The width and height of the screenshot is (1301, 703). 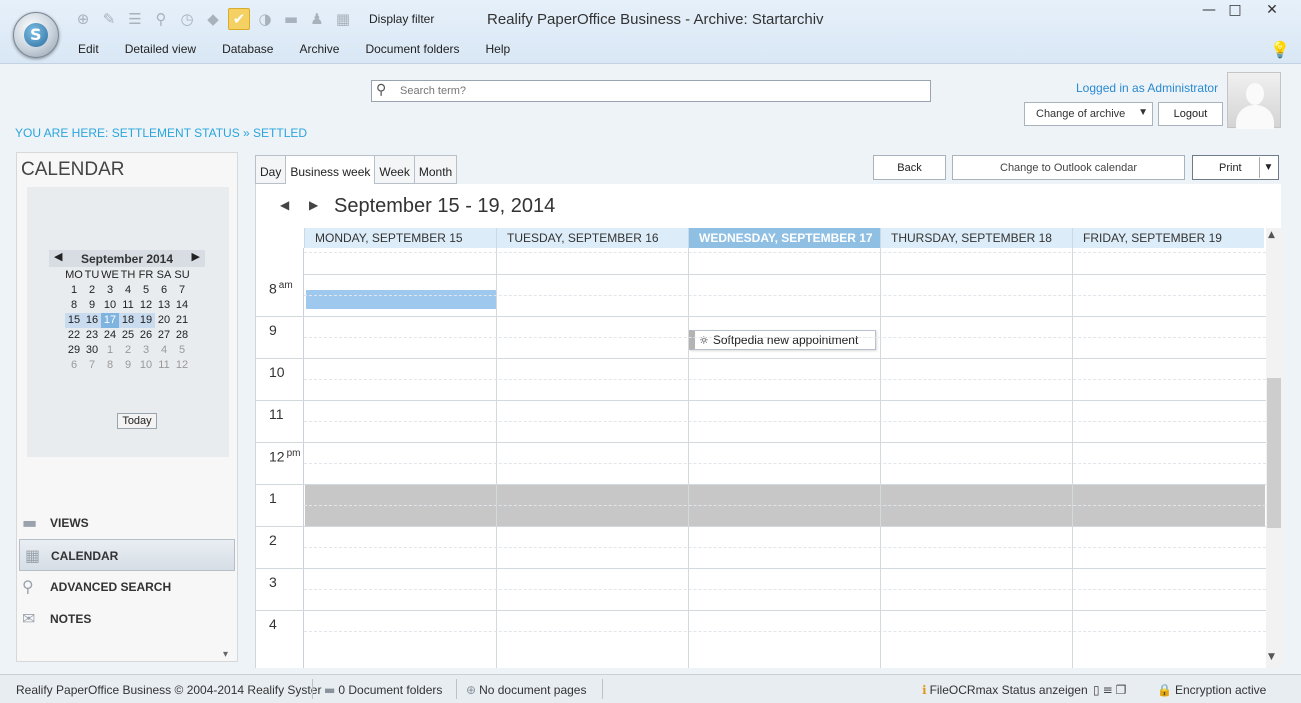 I want to click on previous-week-icon: ◀, so click(x=284, y=205).